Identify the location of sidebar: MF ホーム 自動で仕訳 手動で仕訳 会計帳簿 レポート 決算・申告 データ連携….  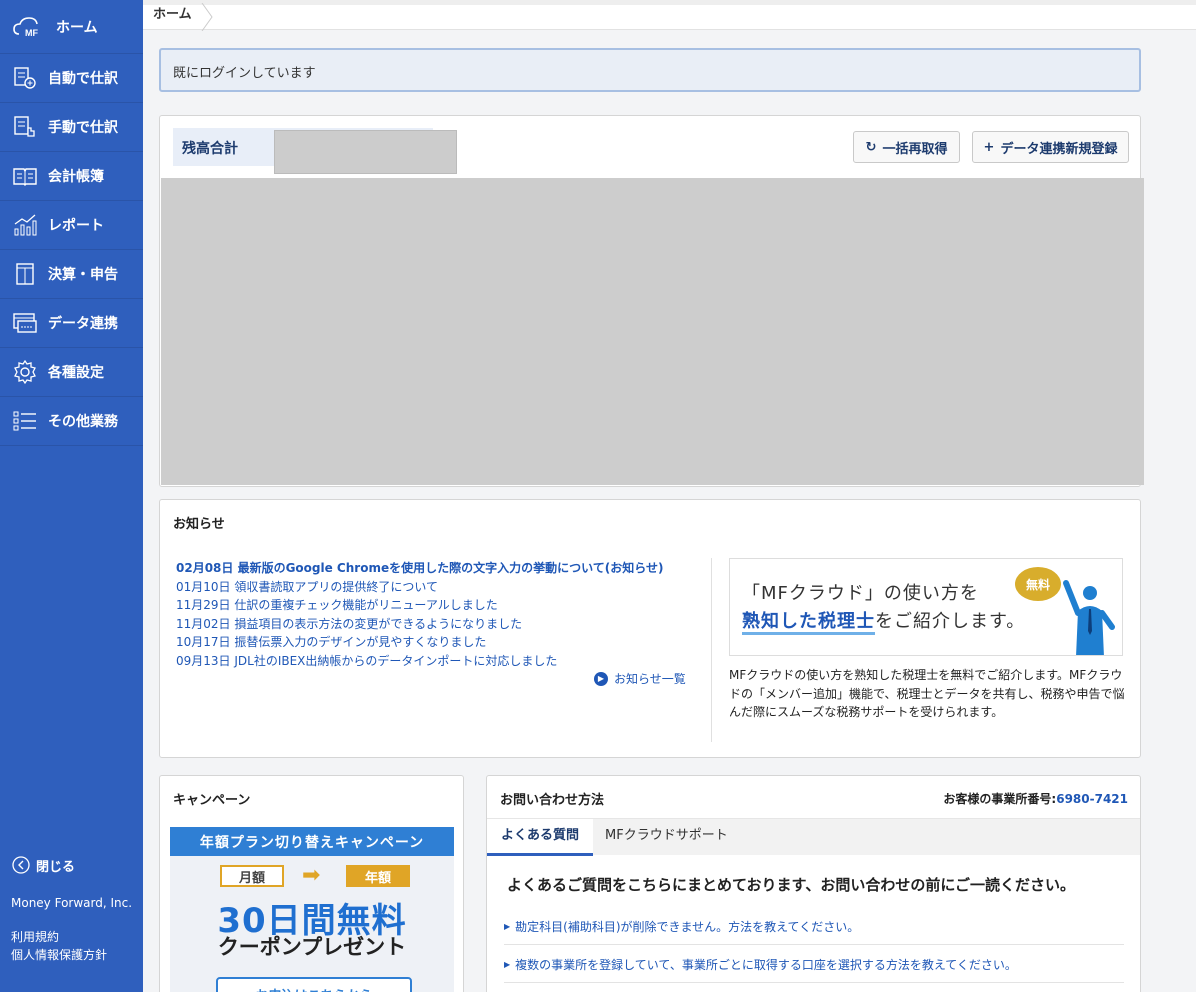
(71, 496).